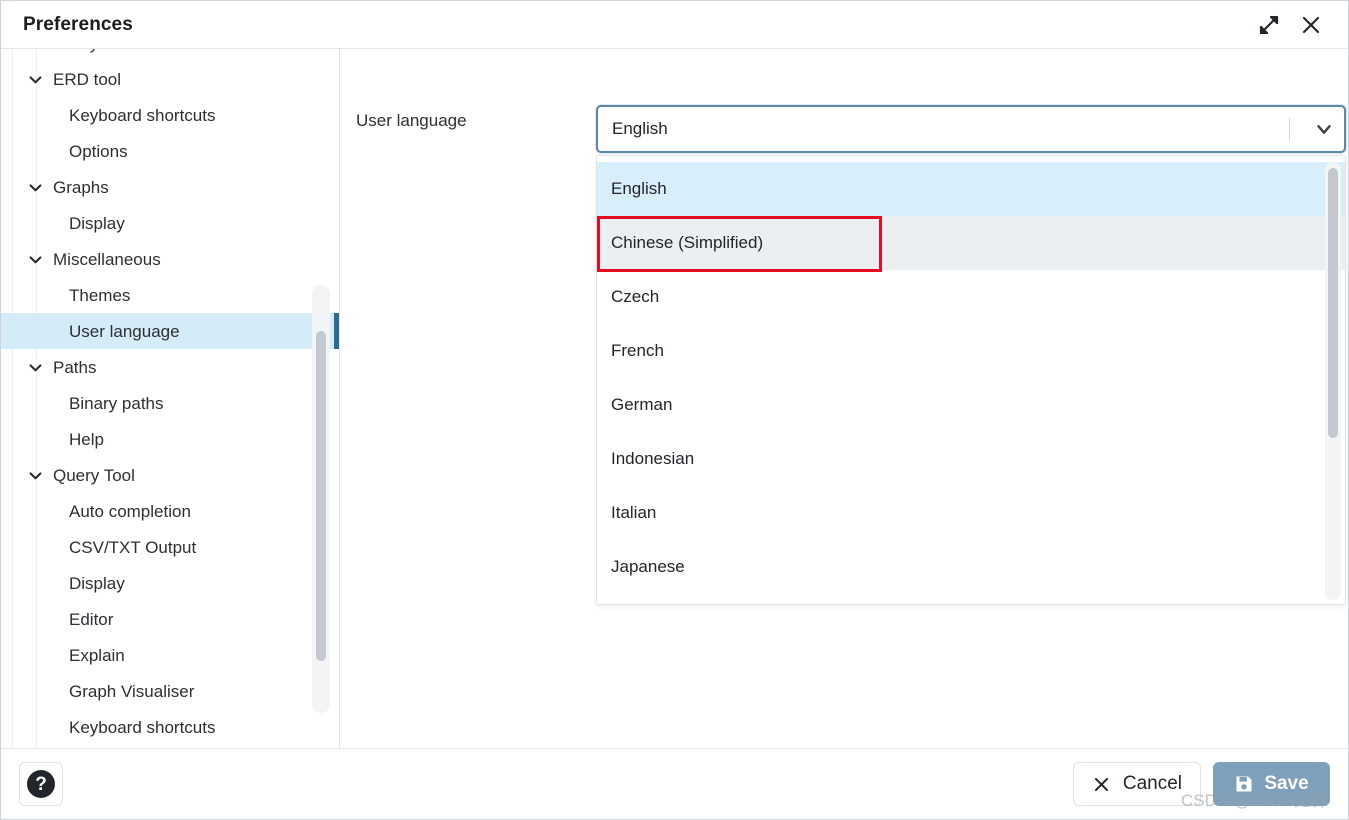 The width and height of the screenshot is (1349, 820). I want to click on question-mark-icon: ?, so click(41, 784).